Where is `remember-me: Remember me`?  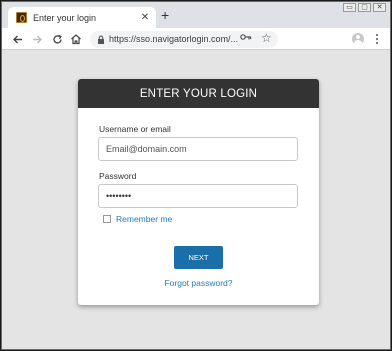
remember-me: Remember me is located at coordinates (137, 219).